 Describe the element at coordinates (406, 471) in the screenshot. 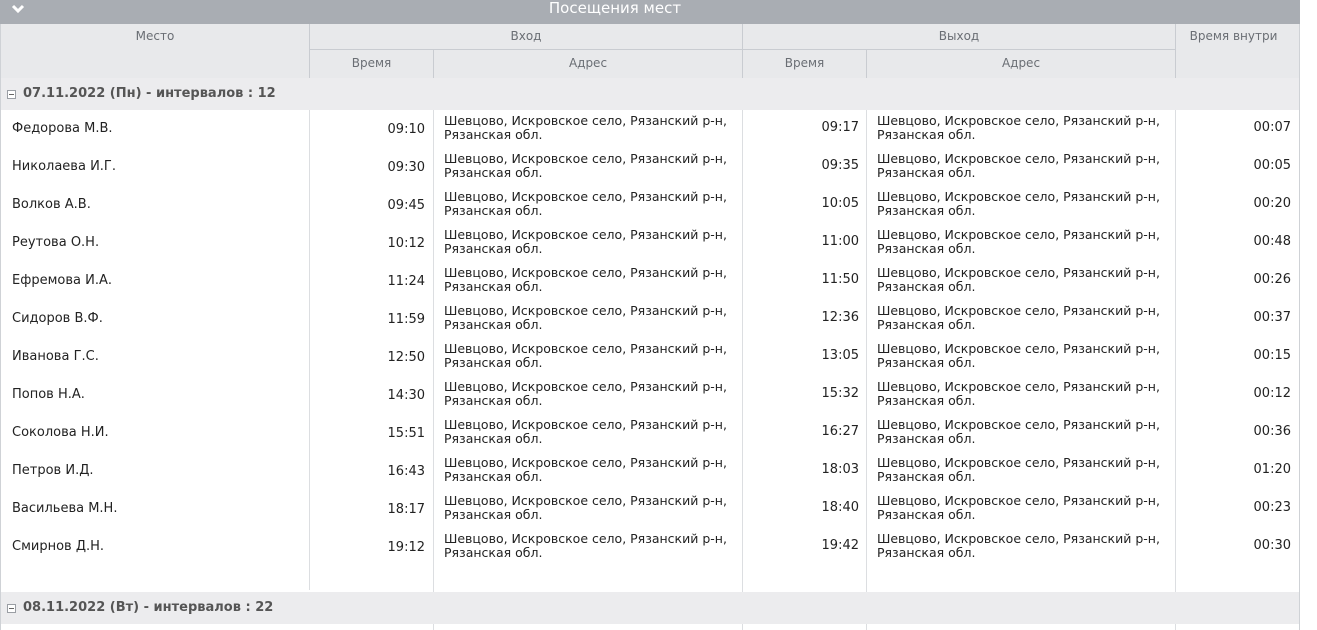

I see `entry-time: 16:43` at that location.